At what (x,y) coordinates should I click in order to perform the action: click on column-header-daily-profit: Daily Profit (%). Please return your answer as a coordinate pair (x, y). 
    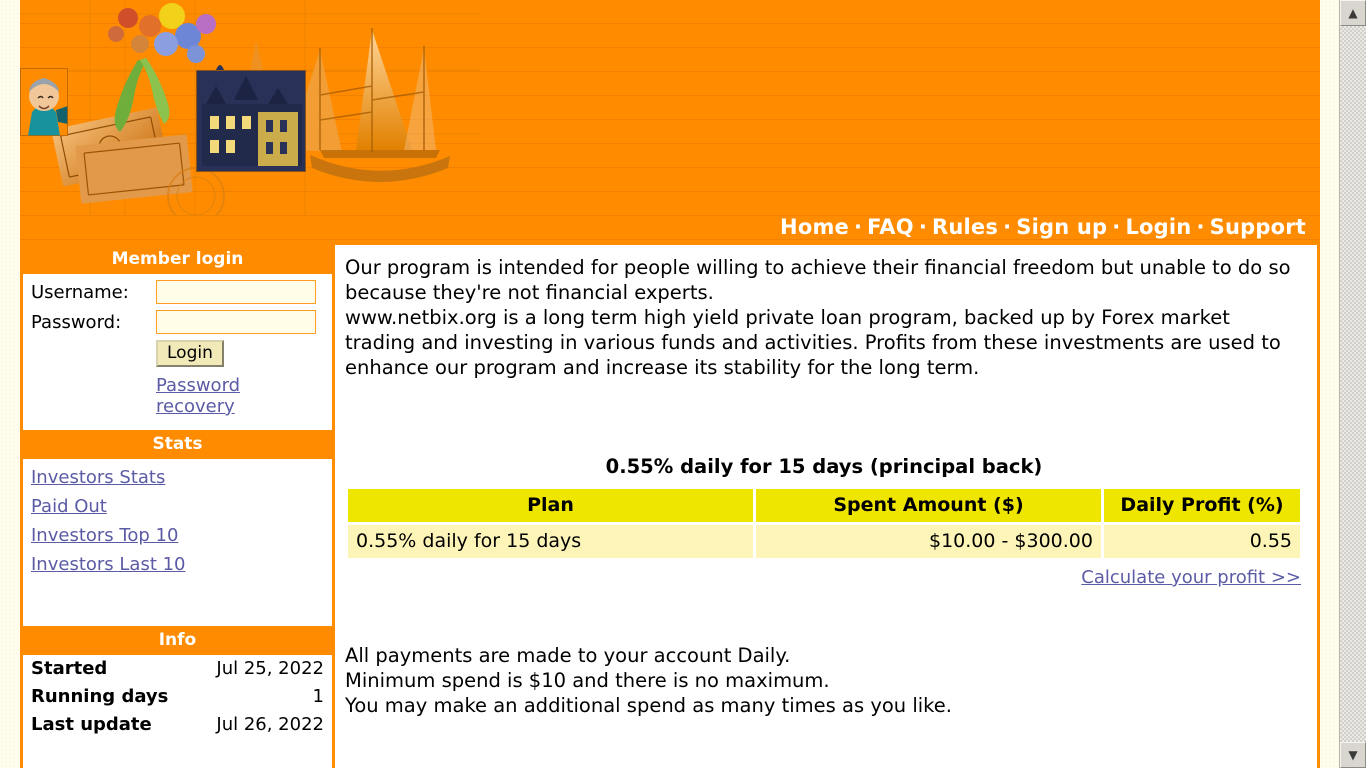
    Looking at the image, I should click on (1202, 505).